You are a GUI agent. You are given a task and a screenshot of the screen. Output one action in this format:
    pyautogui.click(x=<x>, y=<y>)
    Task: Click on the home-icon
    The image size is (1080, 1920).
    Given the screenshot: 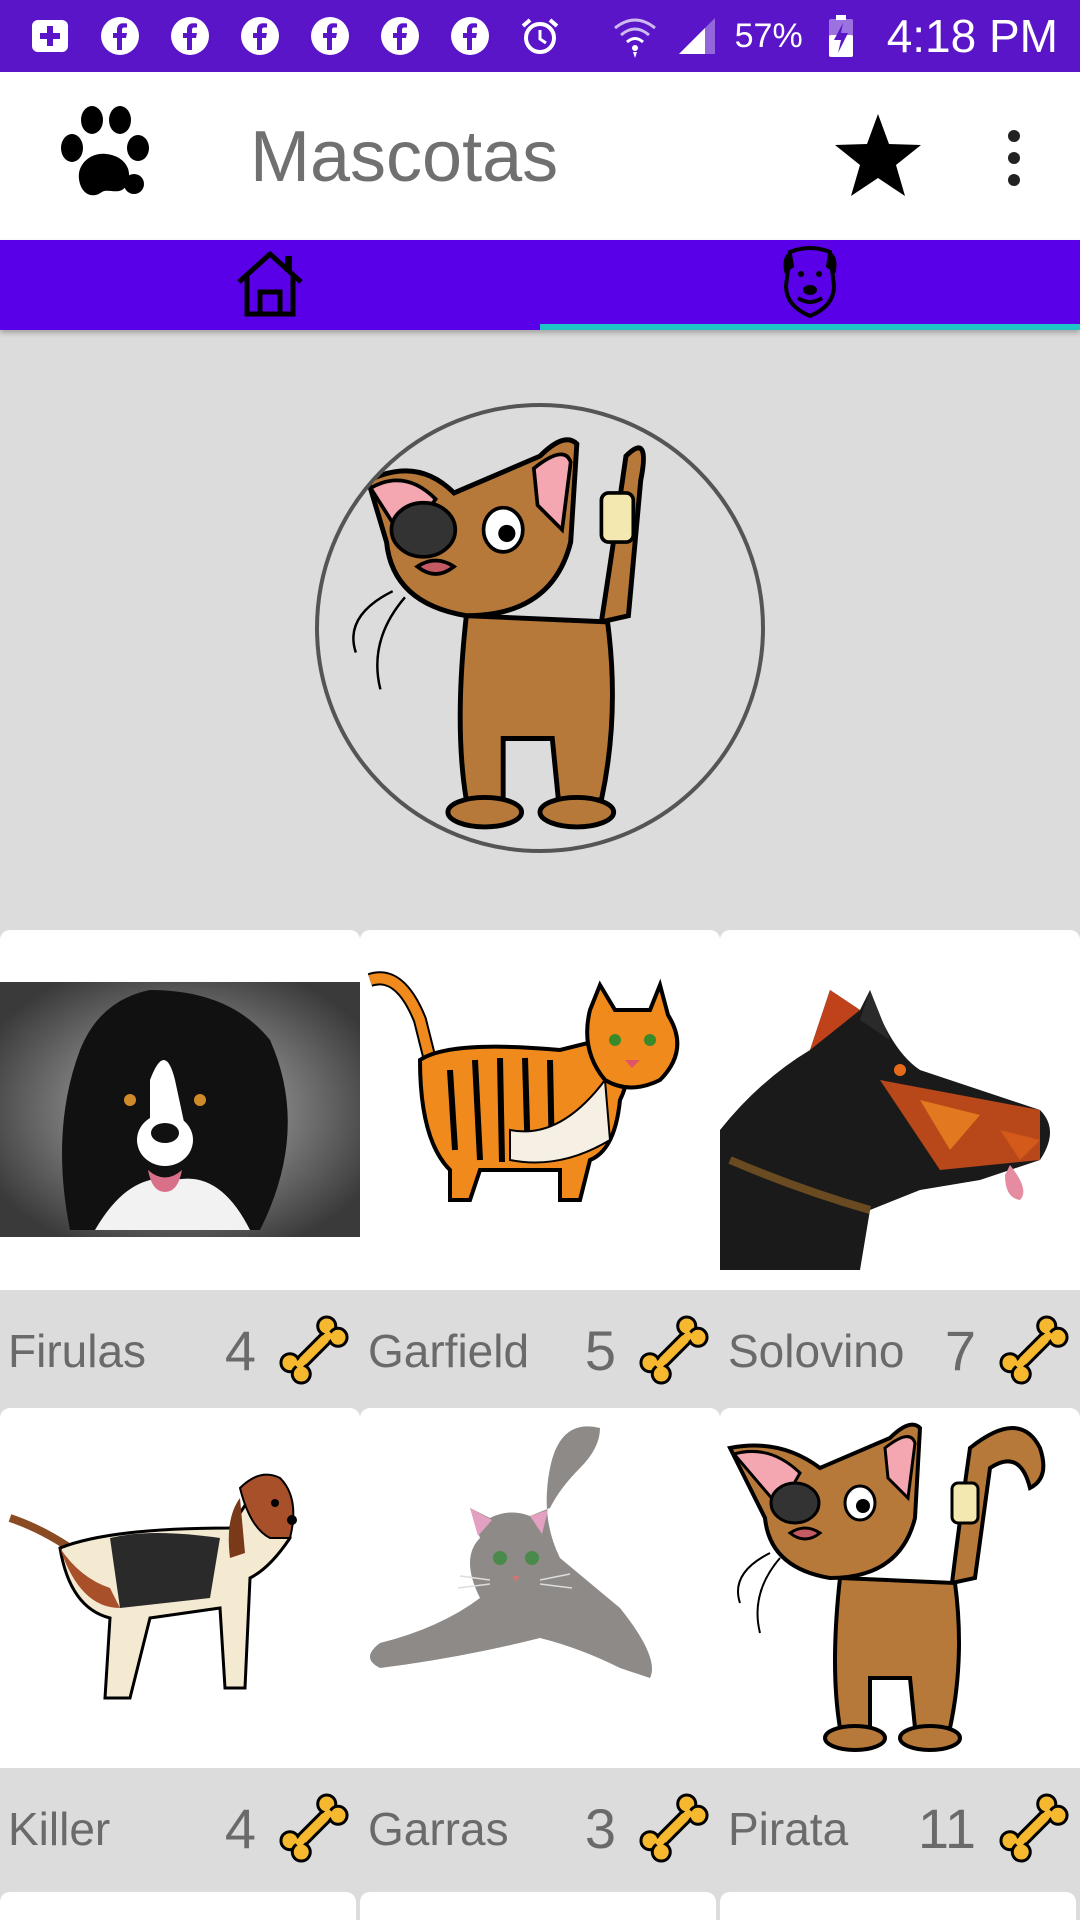 What is the action you would take?
    pyautogui.click(x=270, y=285)
    